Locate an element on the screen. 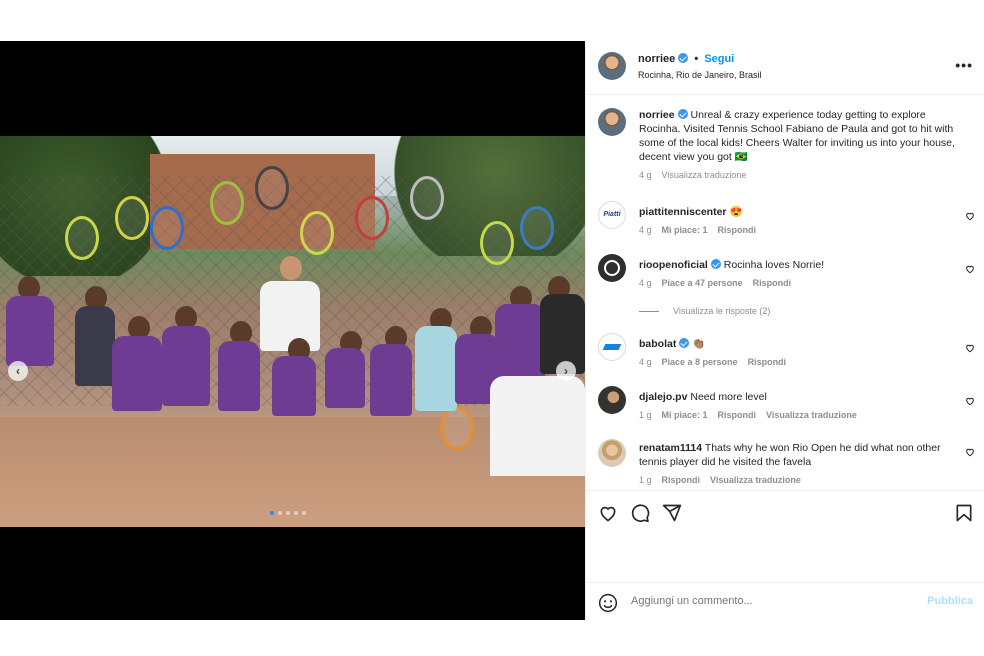 The width and height of the screenshot is (984, 656). comment-icon is located at coordinates (640, 513).